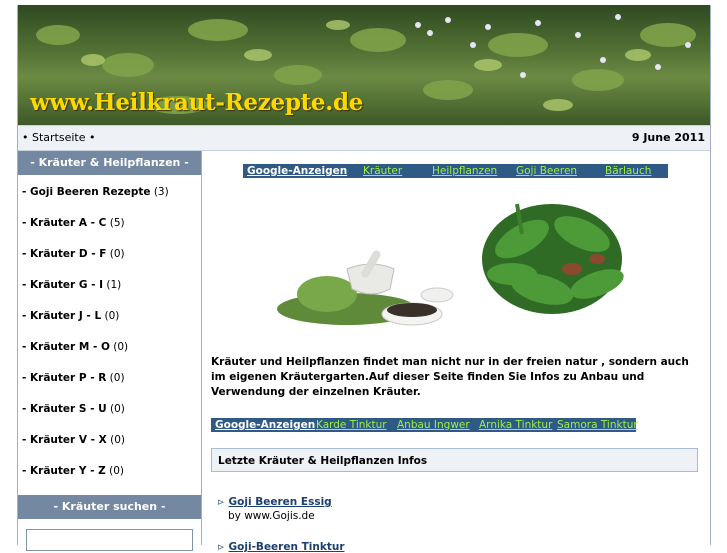 Image resolution: width=727 pixels, height=553 pixels. What do you see at coordinates (464, 171) in the screenshot?
I see `ad-link-heilpflanzen: Heilpflanzen` at bounding box center [464, 171].